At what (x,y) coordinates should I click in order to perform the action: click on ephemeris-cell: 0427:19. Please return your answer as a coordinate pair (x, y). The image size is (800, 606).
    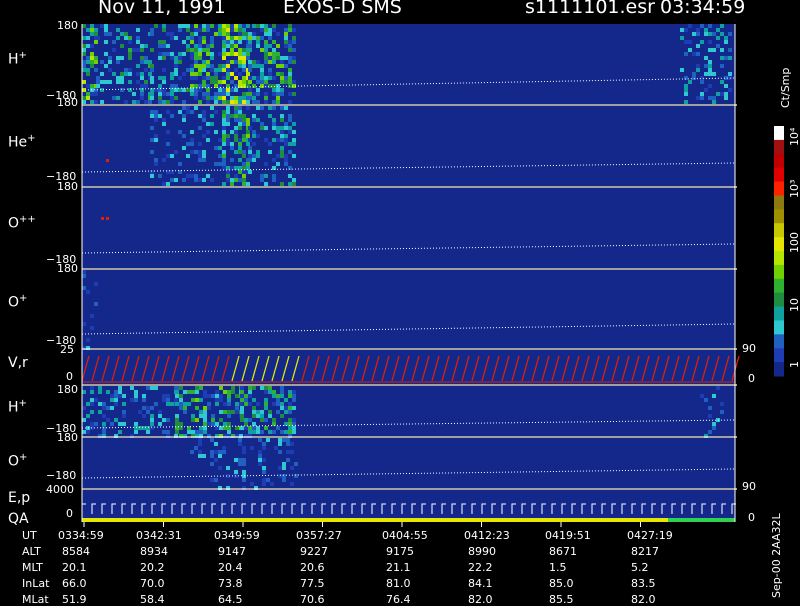
    Looking at the image, I should click on (650, 535).